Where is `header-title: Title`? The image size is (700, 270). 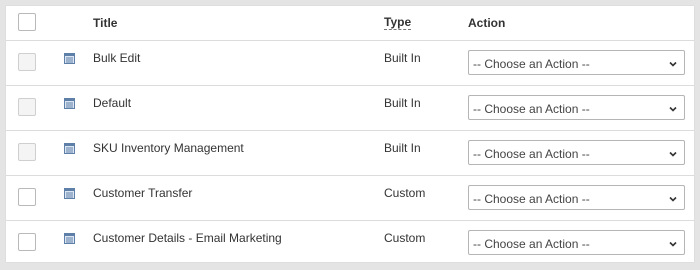
header-title: Title is located at coordinates (105, 23).